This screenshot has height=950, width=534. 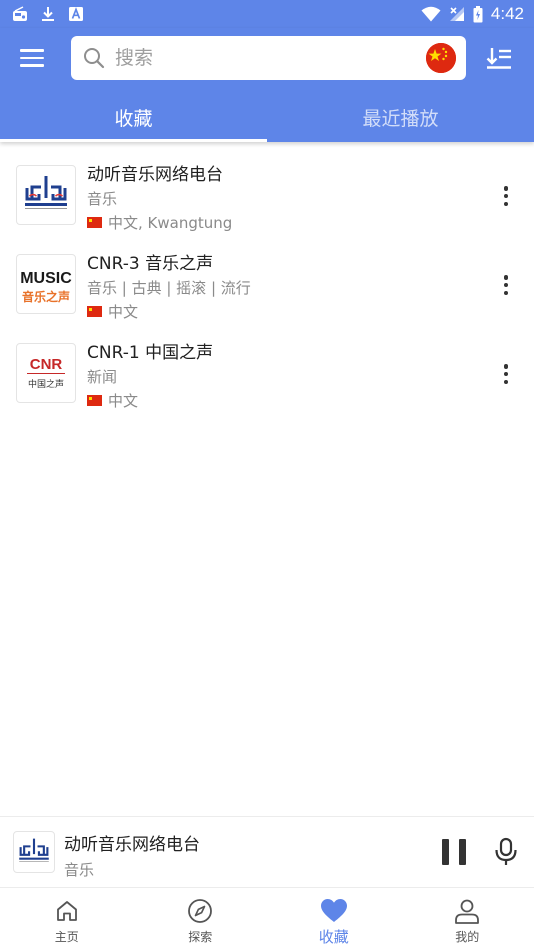 What do you see at coordinates (267, 378) in the screenshot?
I see `station-item: CNR 中国之声 CNR-1 中国之声 新闻 中文` at bounding box center [267, 378].